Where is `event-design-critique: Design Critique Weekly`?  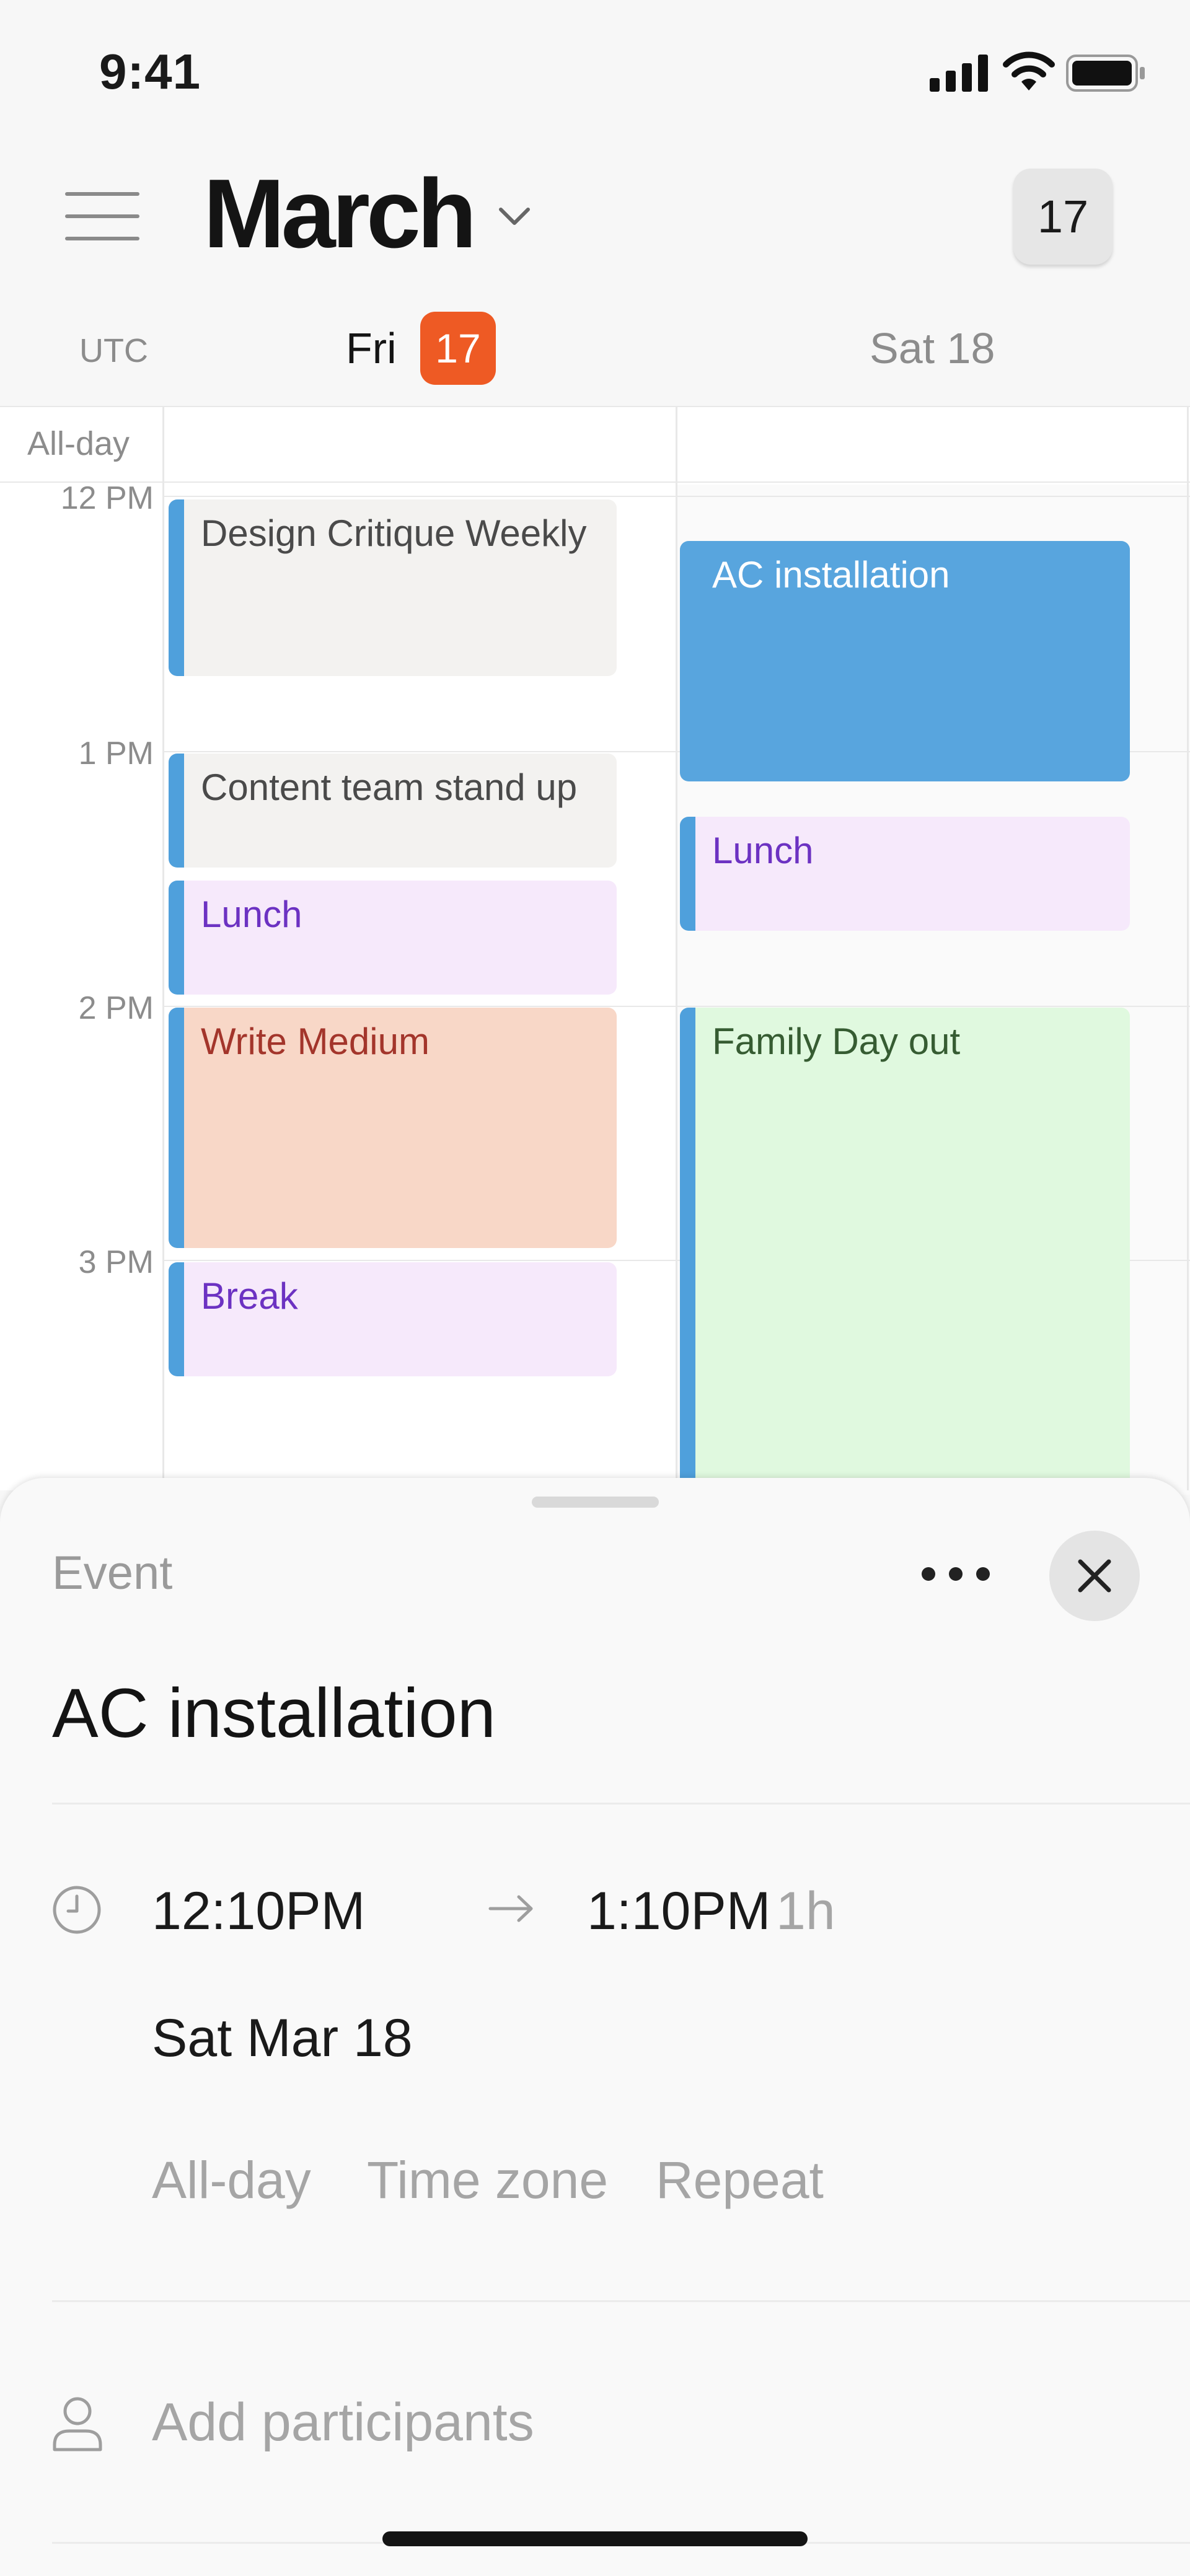
event-design-critique: Design Critique Weekly is located at coordinates (393, 588).